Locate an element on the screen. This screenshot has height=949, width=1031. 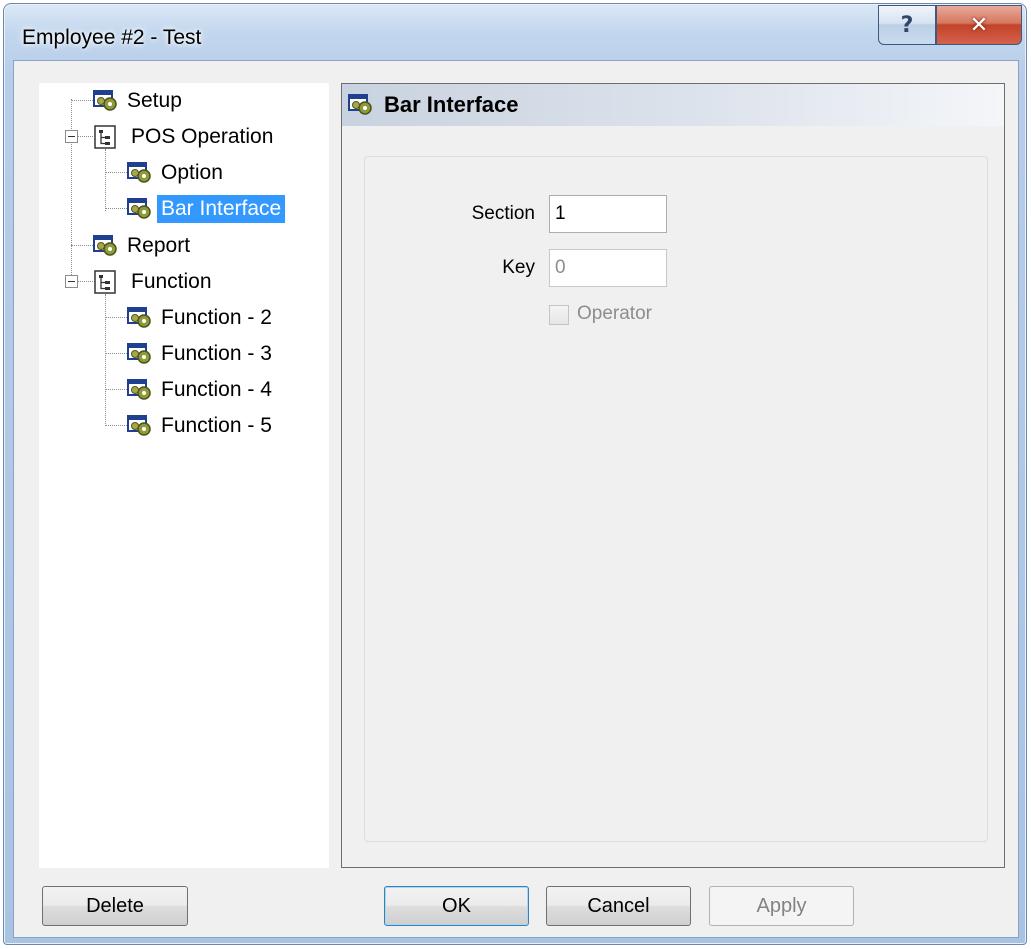
tree-item-function-4: Function - 4 is located at coordinates (201, 390).